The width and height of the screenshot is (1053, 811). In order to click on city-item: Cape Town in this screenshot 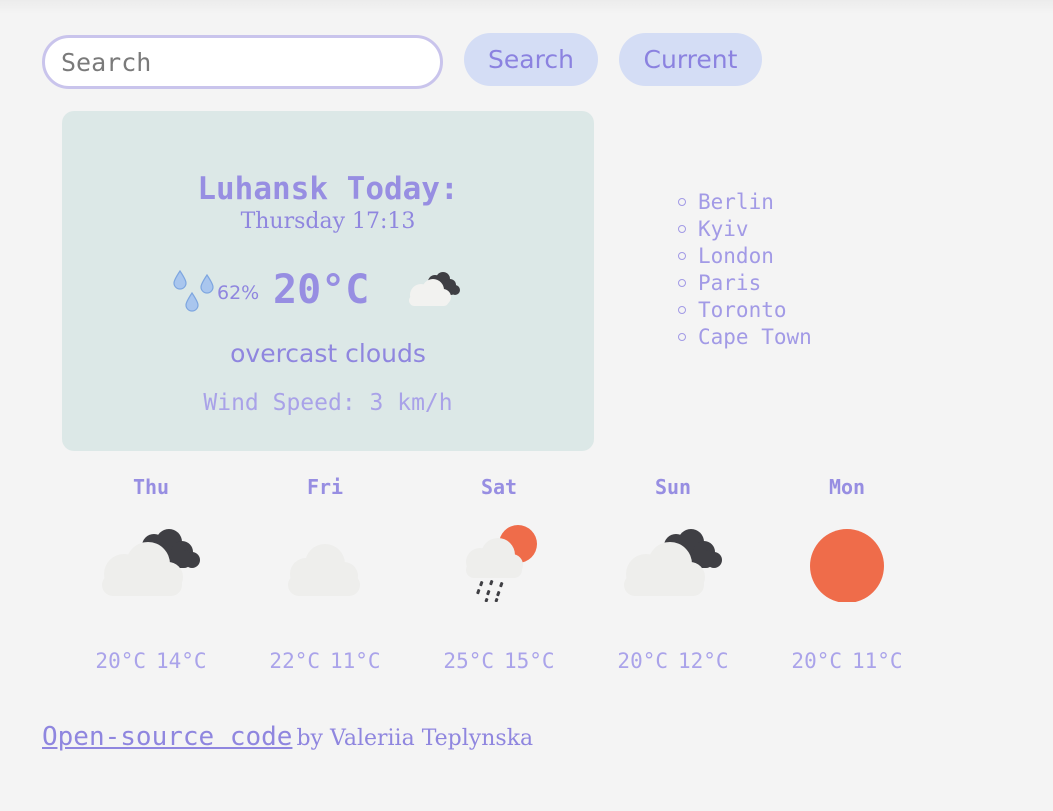, I will do `click(745, 336)`.